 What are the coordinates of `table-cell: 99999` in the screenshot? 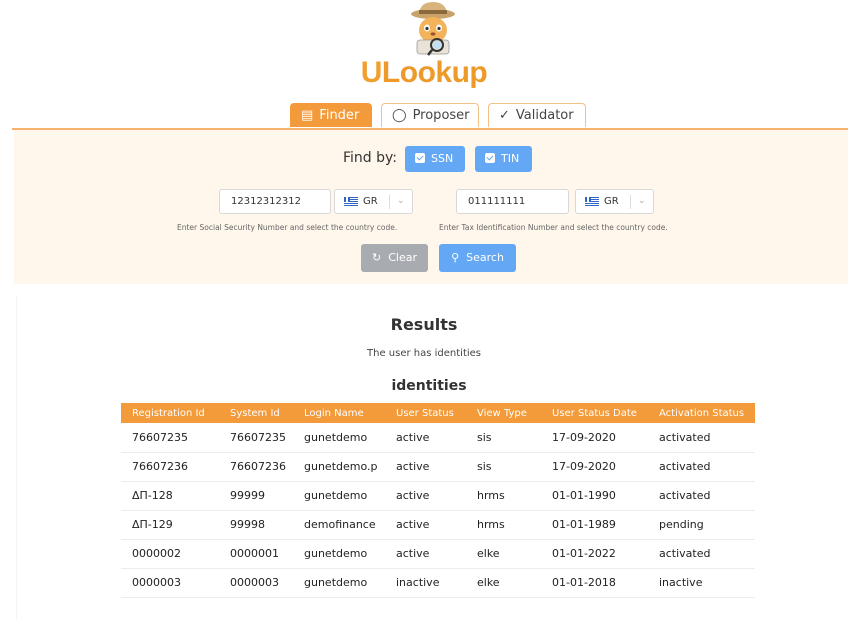 It's located at (247, 495).